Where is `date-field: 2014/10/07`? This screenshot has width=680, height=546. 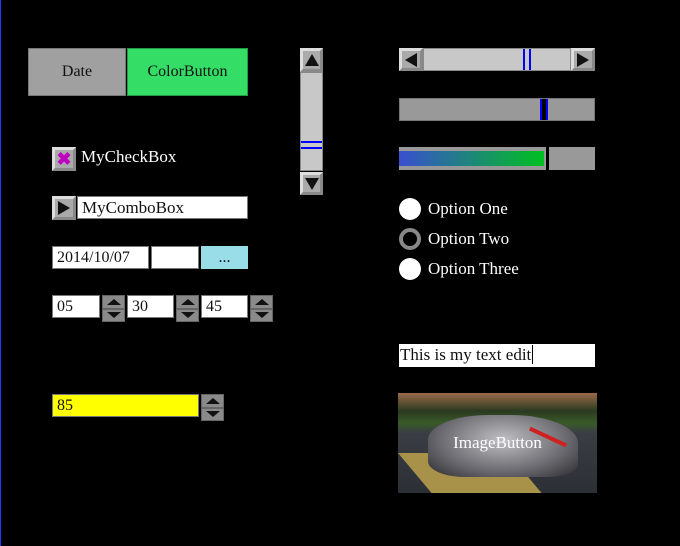 date-field: 2014/10/07 is located at coordinates (100, 257).